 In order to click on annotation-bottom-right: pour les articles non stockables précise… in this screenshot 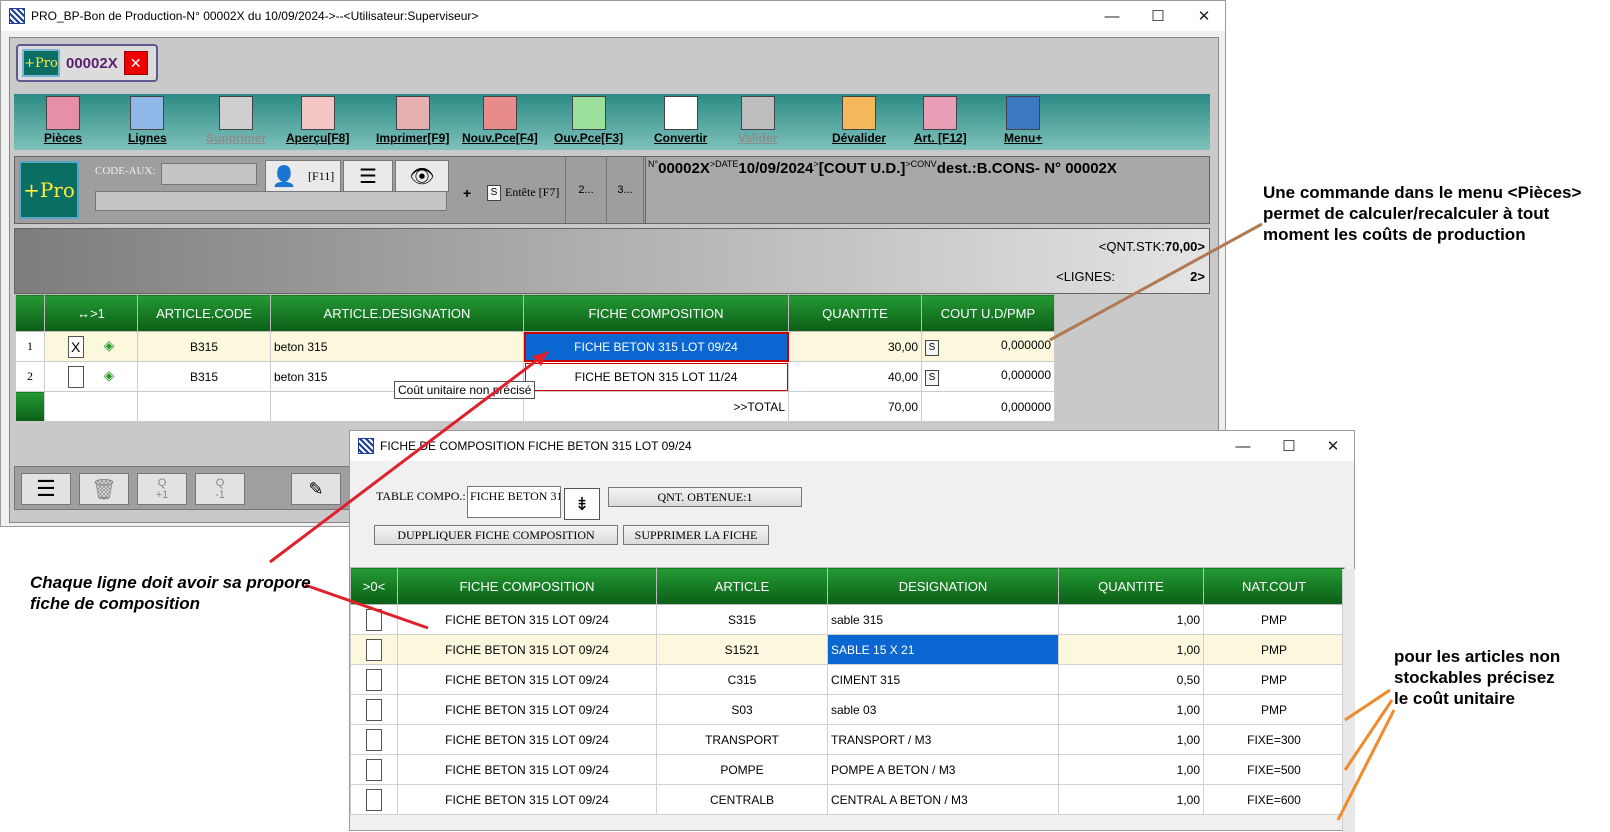, I will do `click(1477, 677)`.